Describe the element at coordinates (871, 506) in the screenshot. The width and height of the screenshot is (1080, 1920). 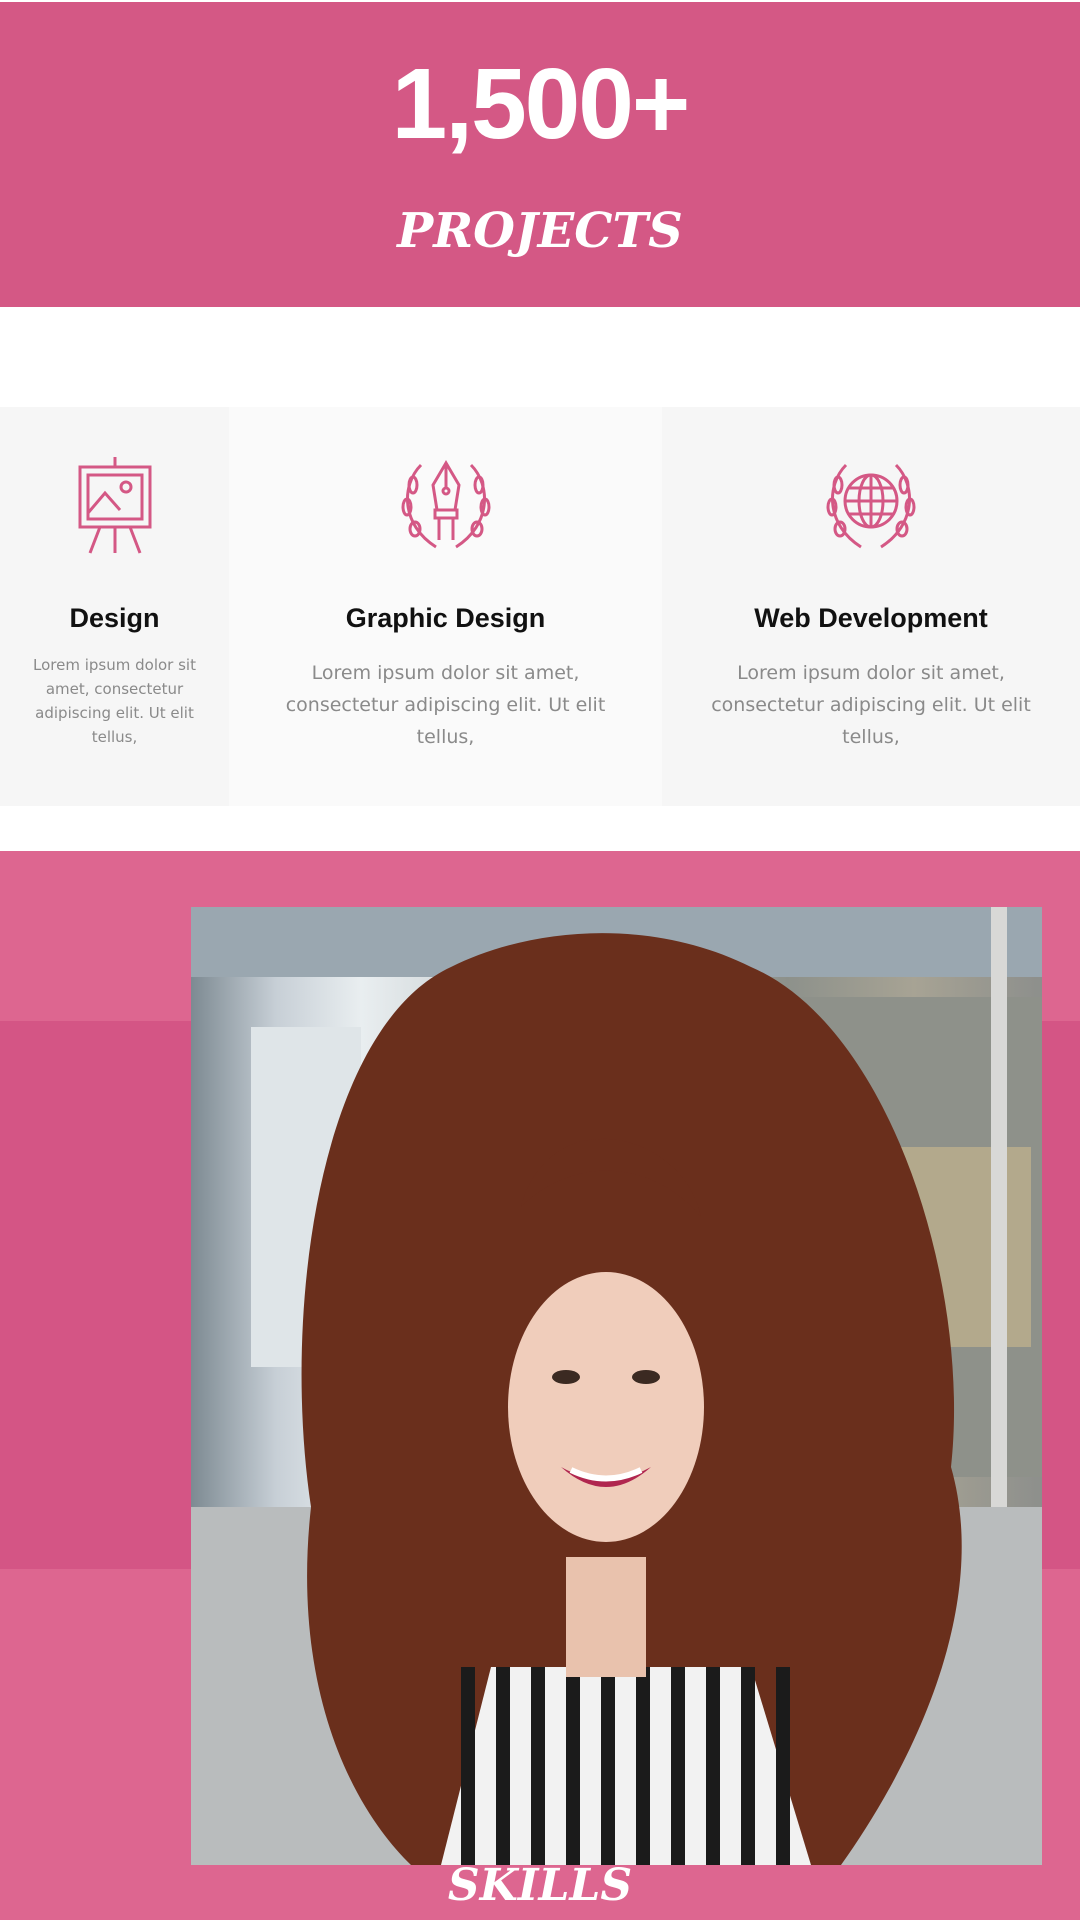
I see `globe-laurel-icon` at that location.